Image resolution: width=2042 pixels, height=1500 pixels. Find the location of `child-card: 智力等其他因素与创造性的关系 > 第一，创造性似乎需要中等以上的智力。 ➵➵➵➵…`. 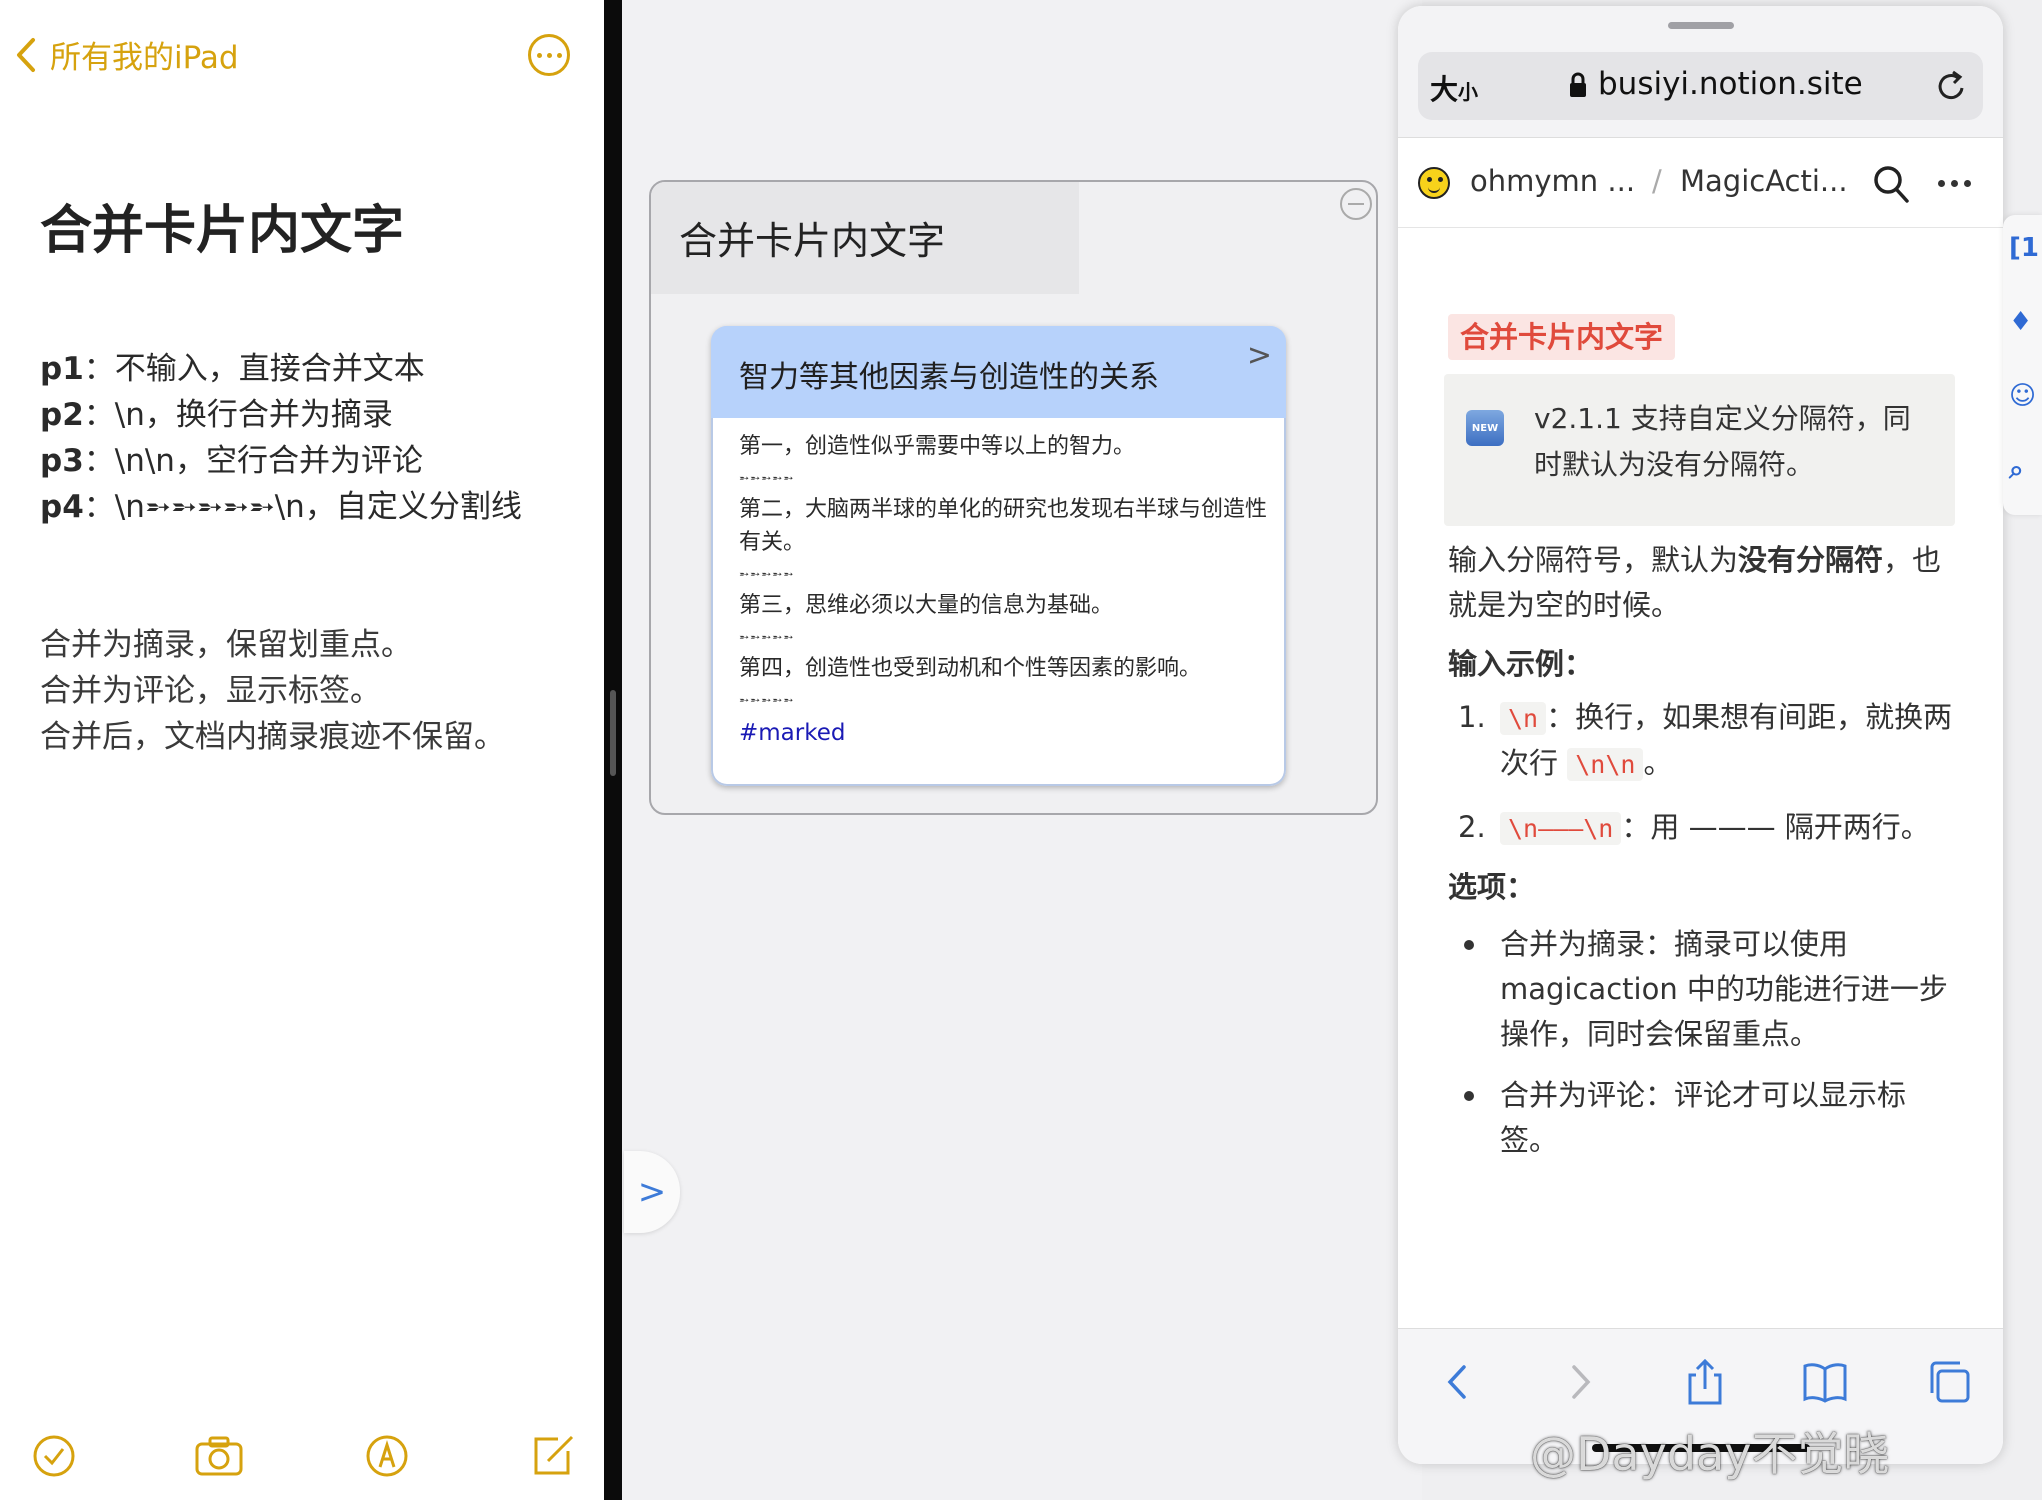

child-card: 智力等其他因素与创造性的关系 > 第一，创造性似乎需要中等以上的智力。 ➵➵➵➵… is located at coordinates (998, 556).